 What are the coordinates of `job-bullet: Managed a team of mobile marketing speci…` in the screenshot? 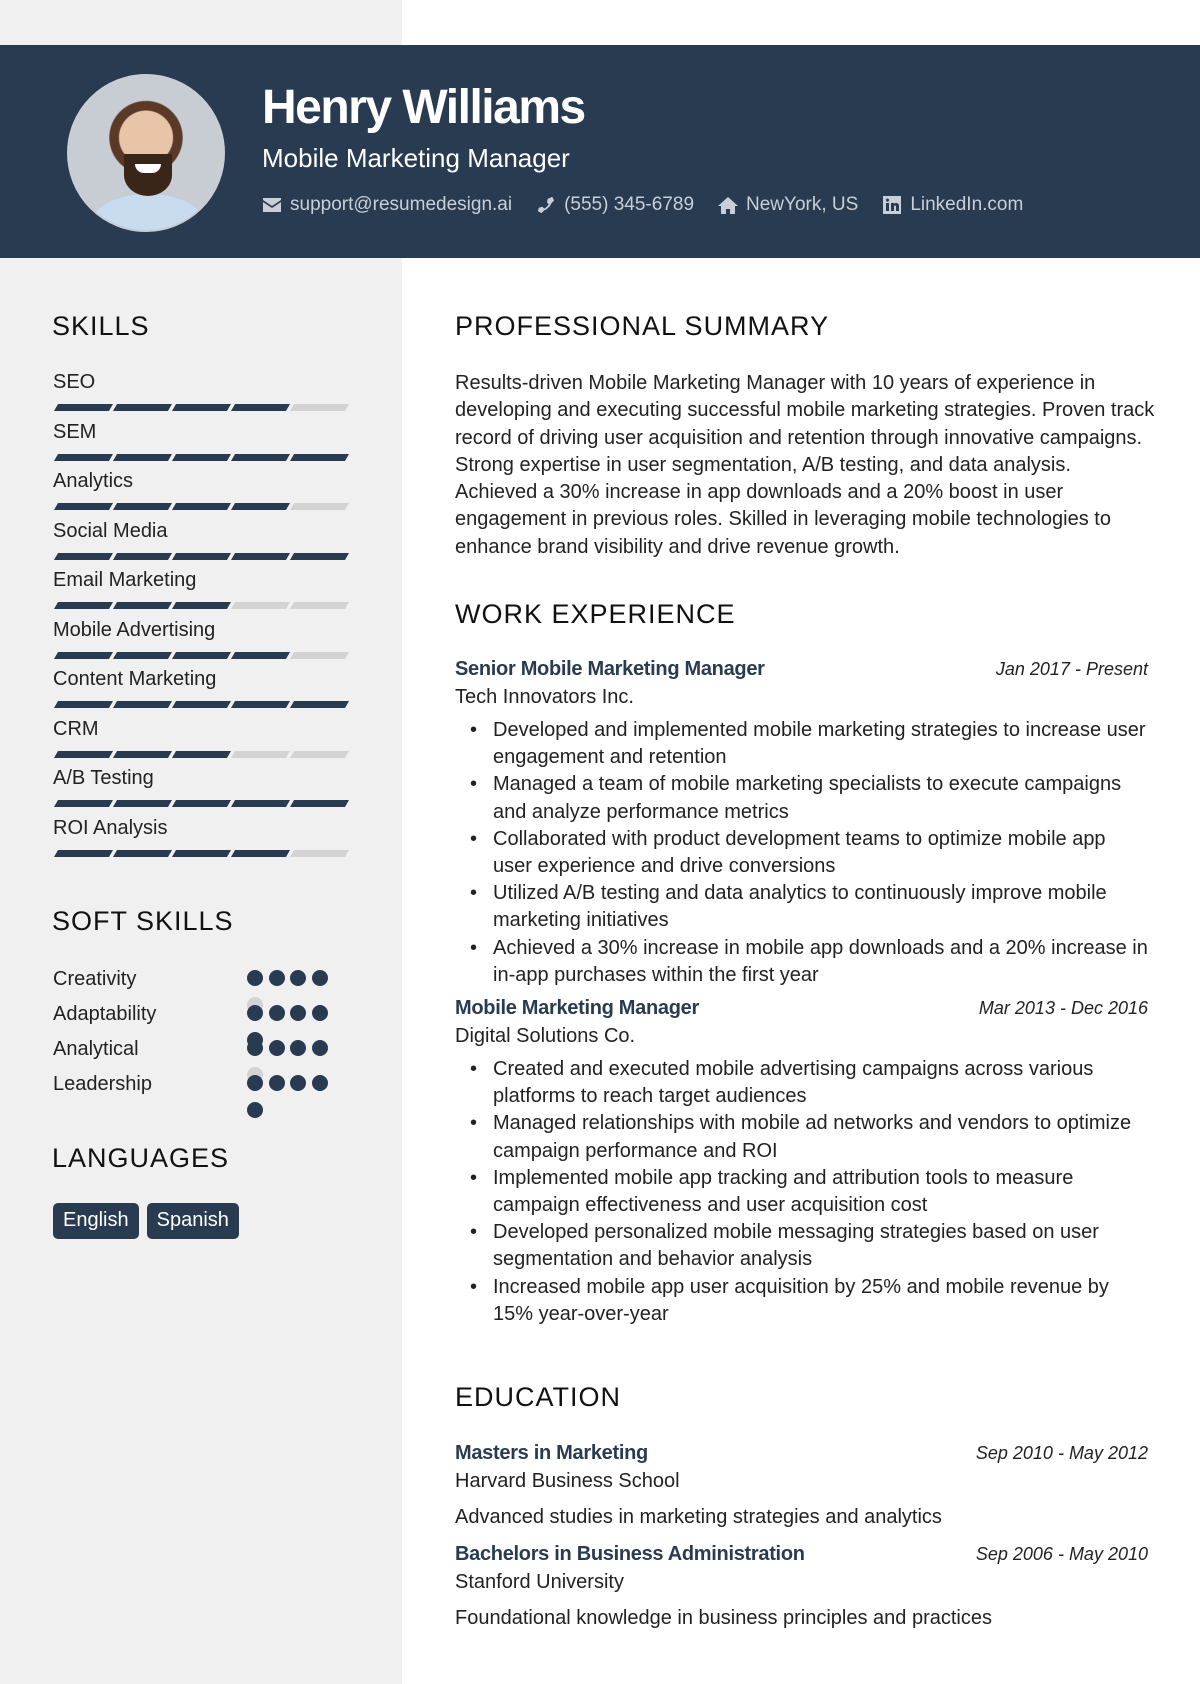 It's located at (809, 798).